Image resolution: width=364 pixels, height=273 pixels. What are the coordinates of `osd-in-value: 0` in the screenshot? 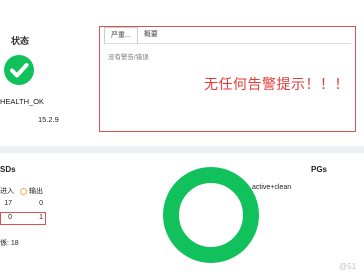 It's located at (10, 217).